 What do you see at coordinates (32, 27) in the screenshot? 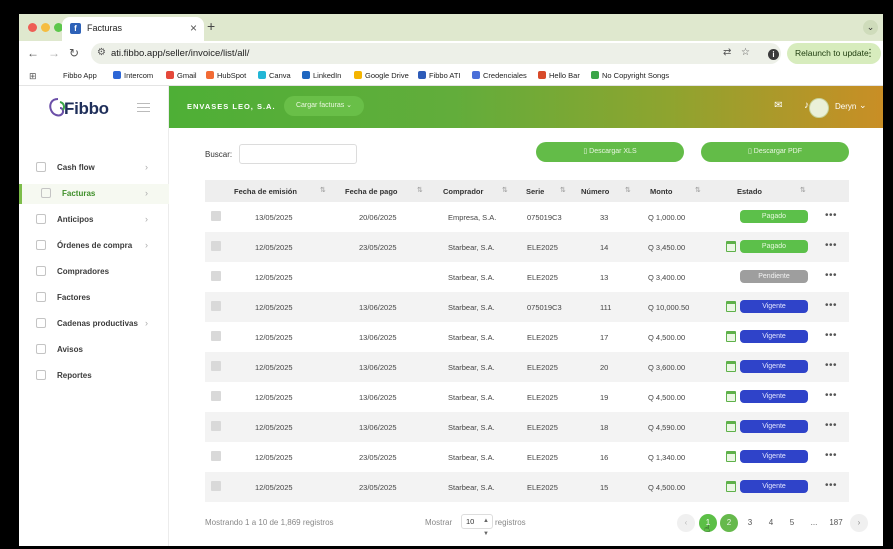
I see `close-window-button` at bounding box center [32, 27].